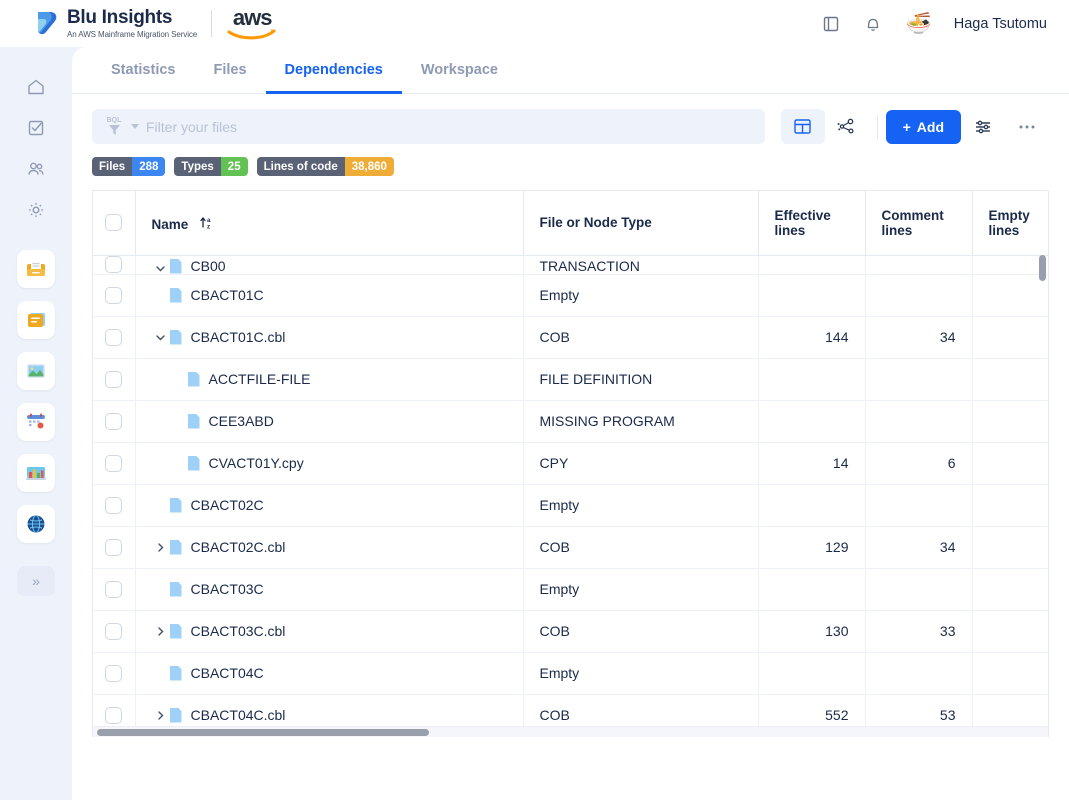  What do you see at coordinates (197, 166) in the screenshot?
I see `badge-types-label: Types` at bounding box center [197, 166].